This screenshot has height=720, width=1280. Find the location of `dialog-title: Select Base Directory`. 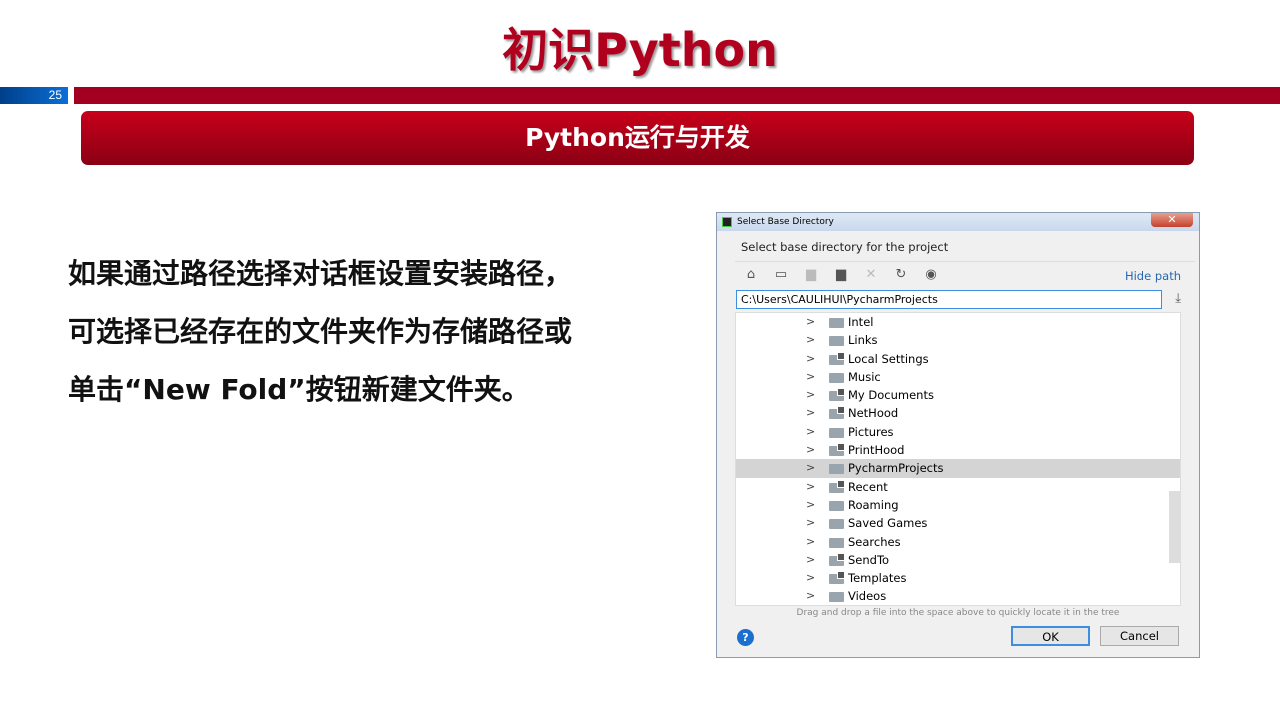

dialog-title: Select Base Directory is located at coordinates (785, 222).